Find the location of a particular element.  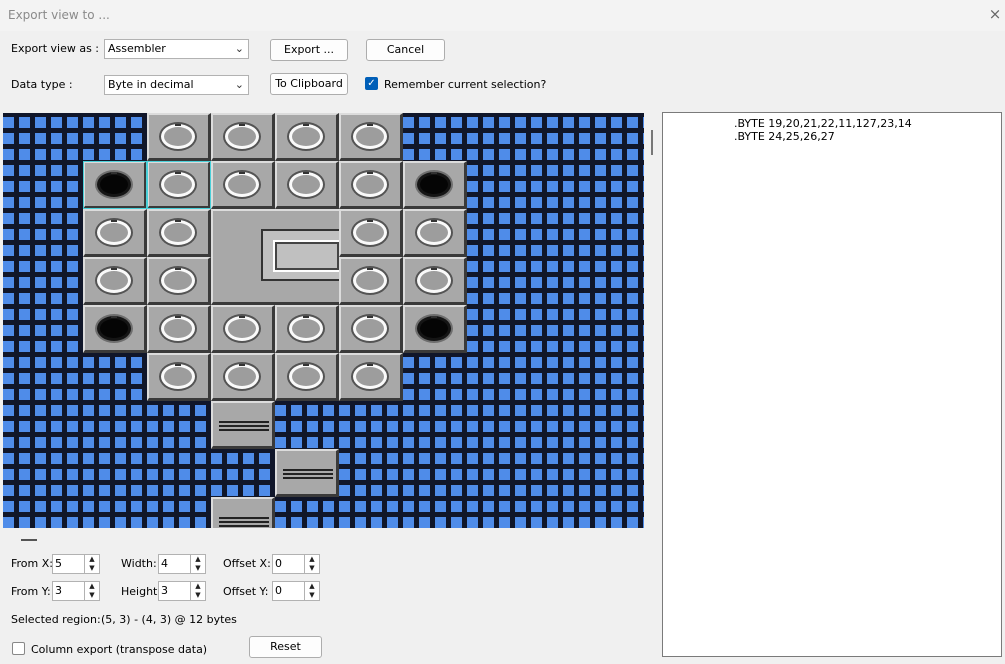

offset-x-spinner: 0 ▲ ▼ is located at coordinates (296, 564).